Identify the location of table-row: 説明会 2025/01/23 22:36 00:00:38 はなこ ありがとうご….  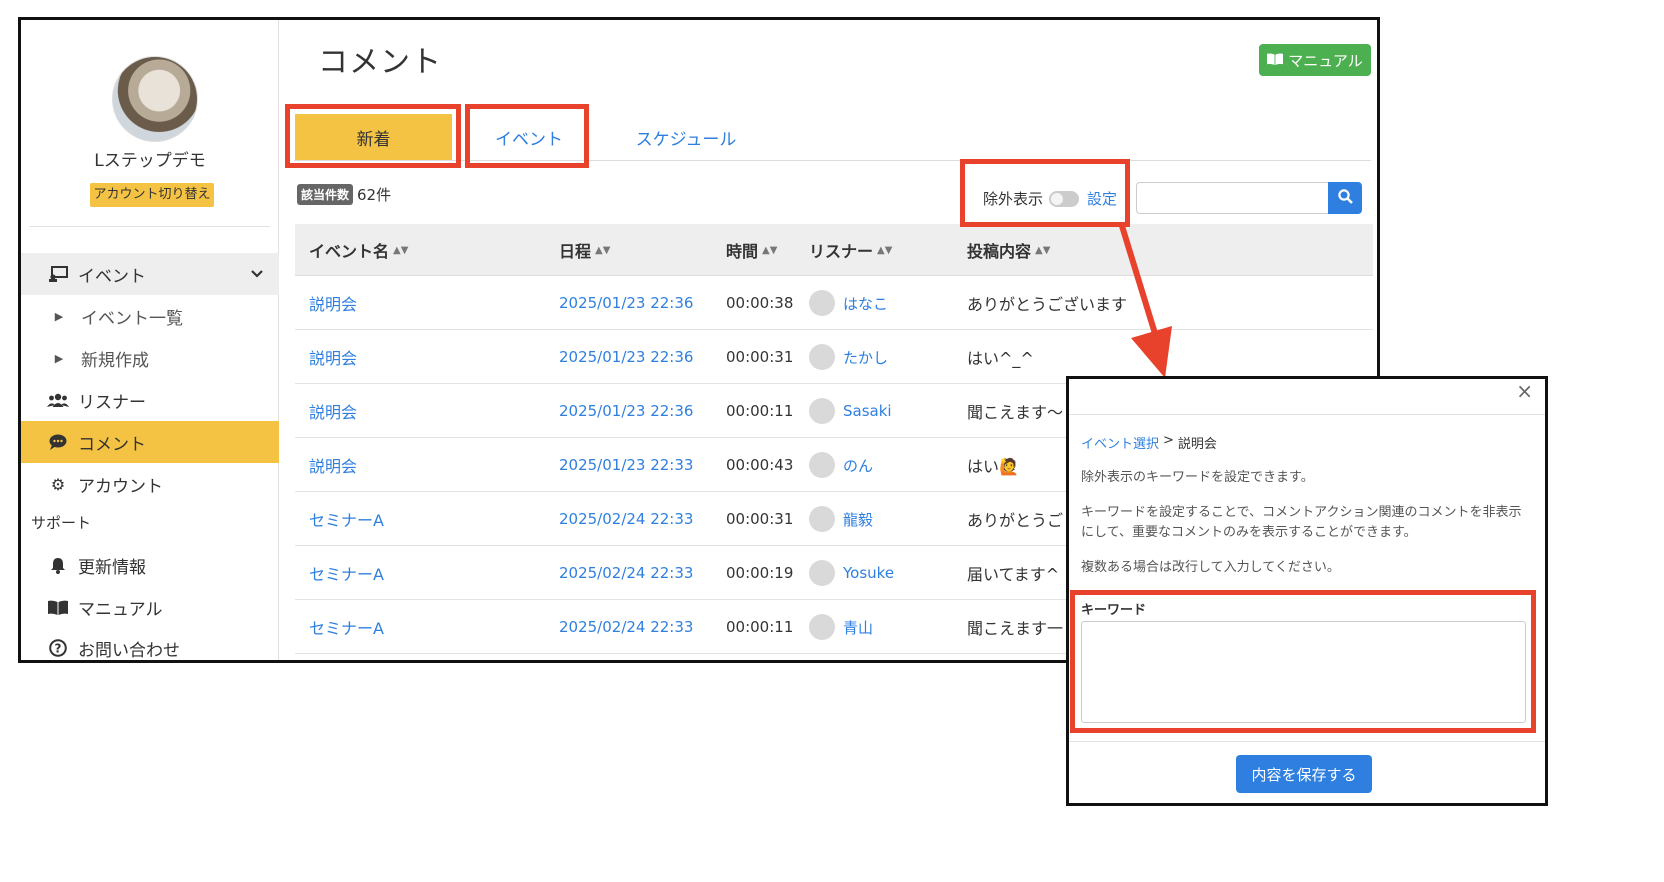
(834, 303).